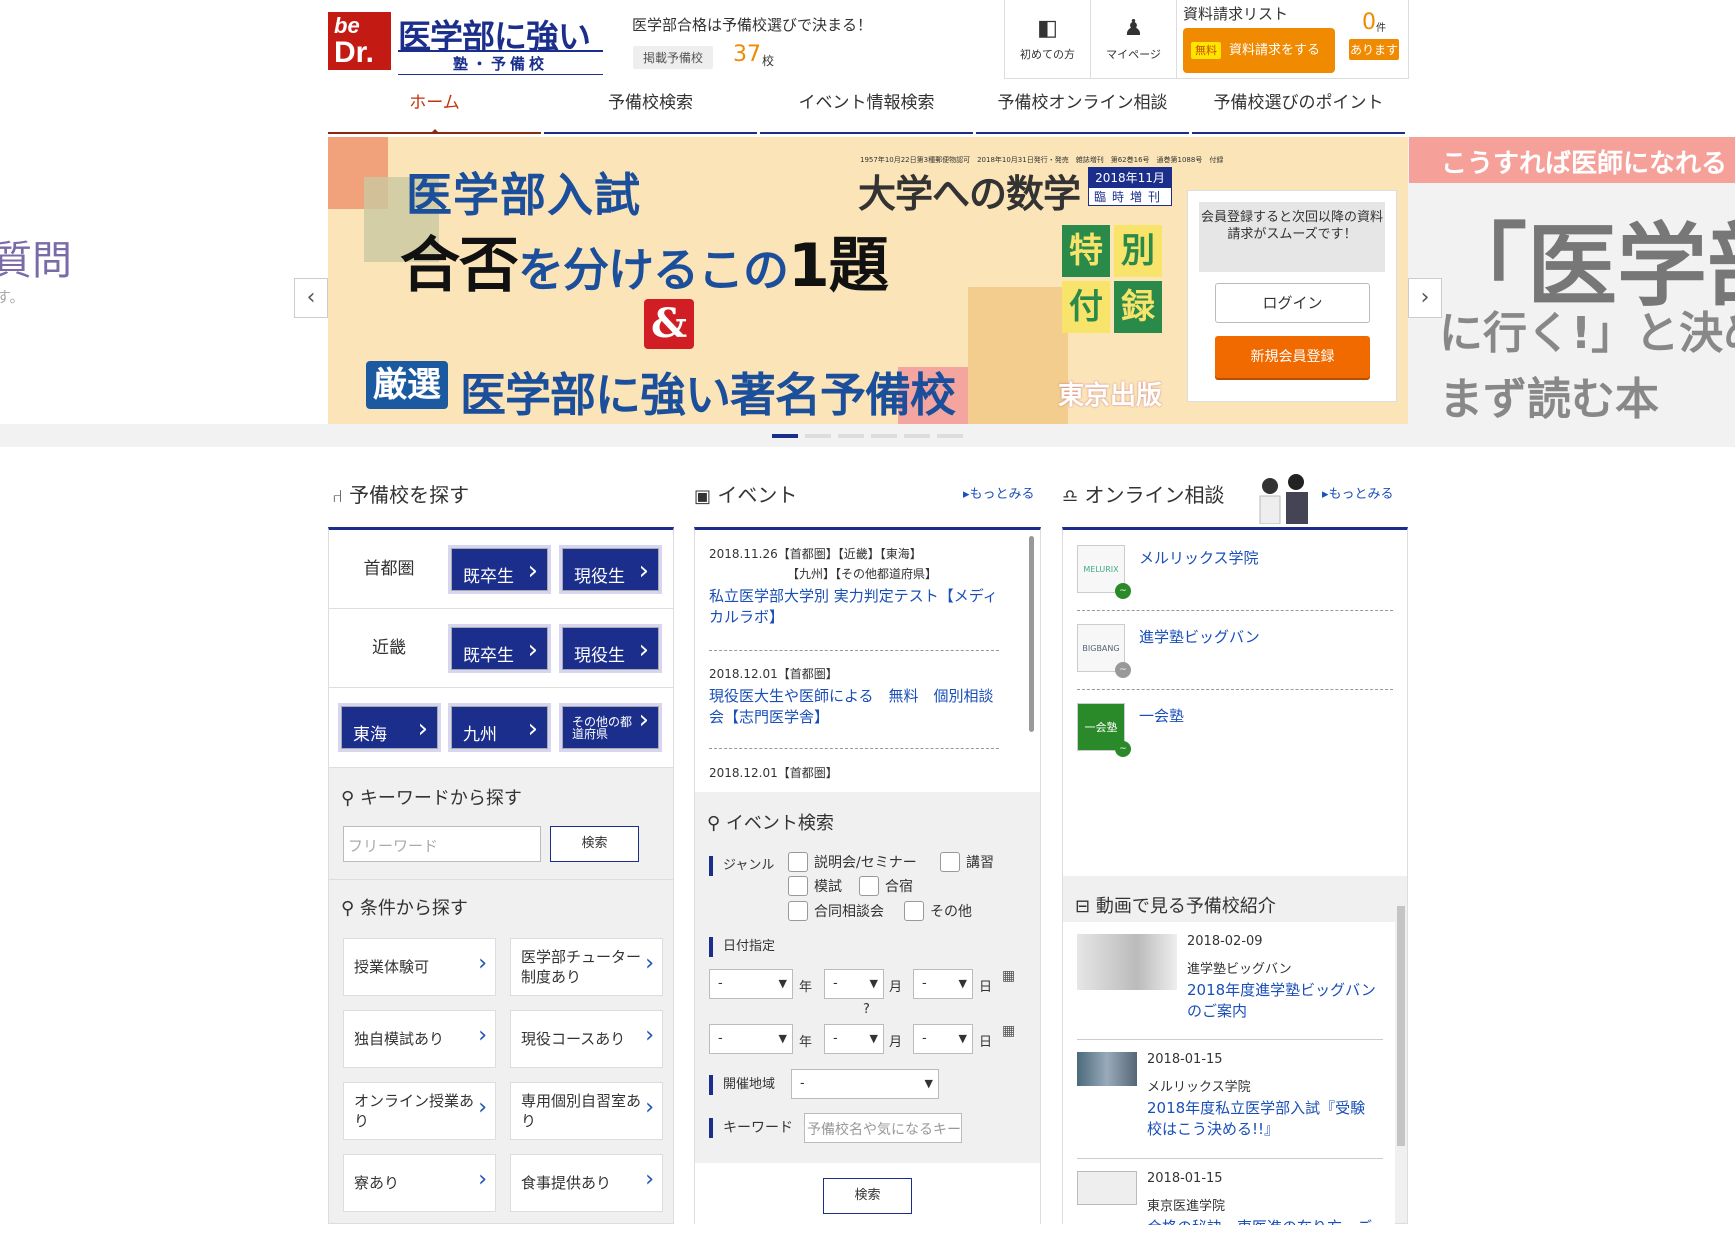 This screenshot has height=1248, width=1735. Describe the element at coordinates (1358, 492) in the screenshot. I see `online-more-link: ▸もっとみる` at that location.